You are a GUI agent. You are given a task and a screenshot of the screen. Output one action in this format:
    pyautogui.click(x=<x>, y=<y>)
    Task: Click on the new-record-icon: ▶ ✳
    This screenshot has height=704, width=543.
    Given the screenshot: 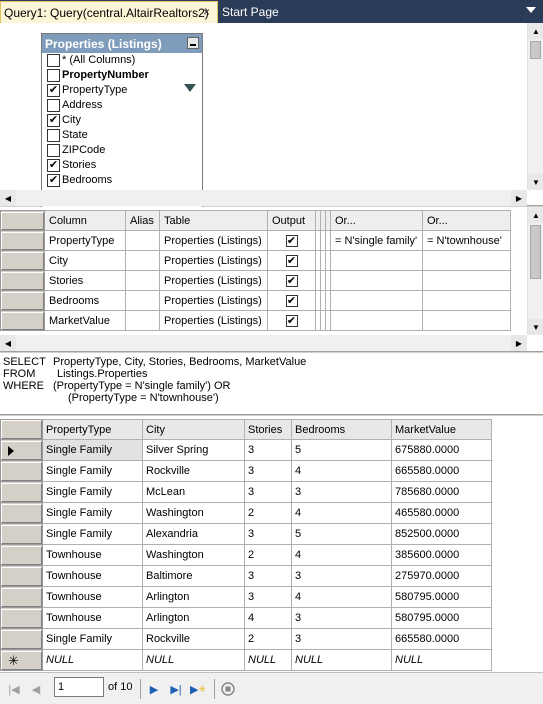 What is the action you would take?
    pyautogui.click(x=198, y=689)
    